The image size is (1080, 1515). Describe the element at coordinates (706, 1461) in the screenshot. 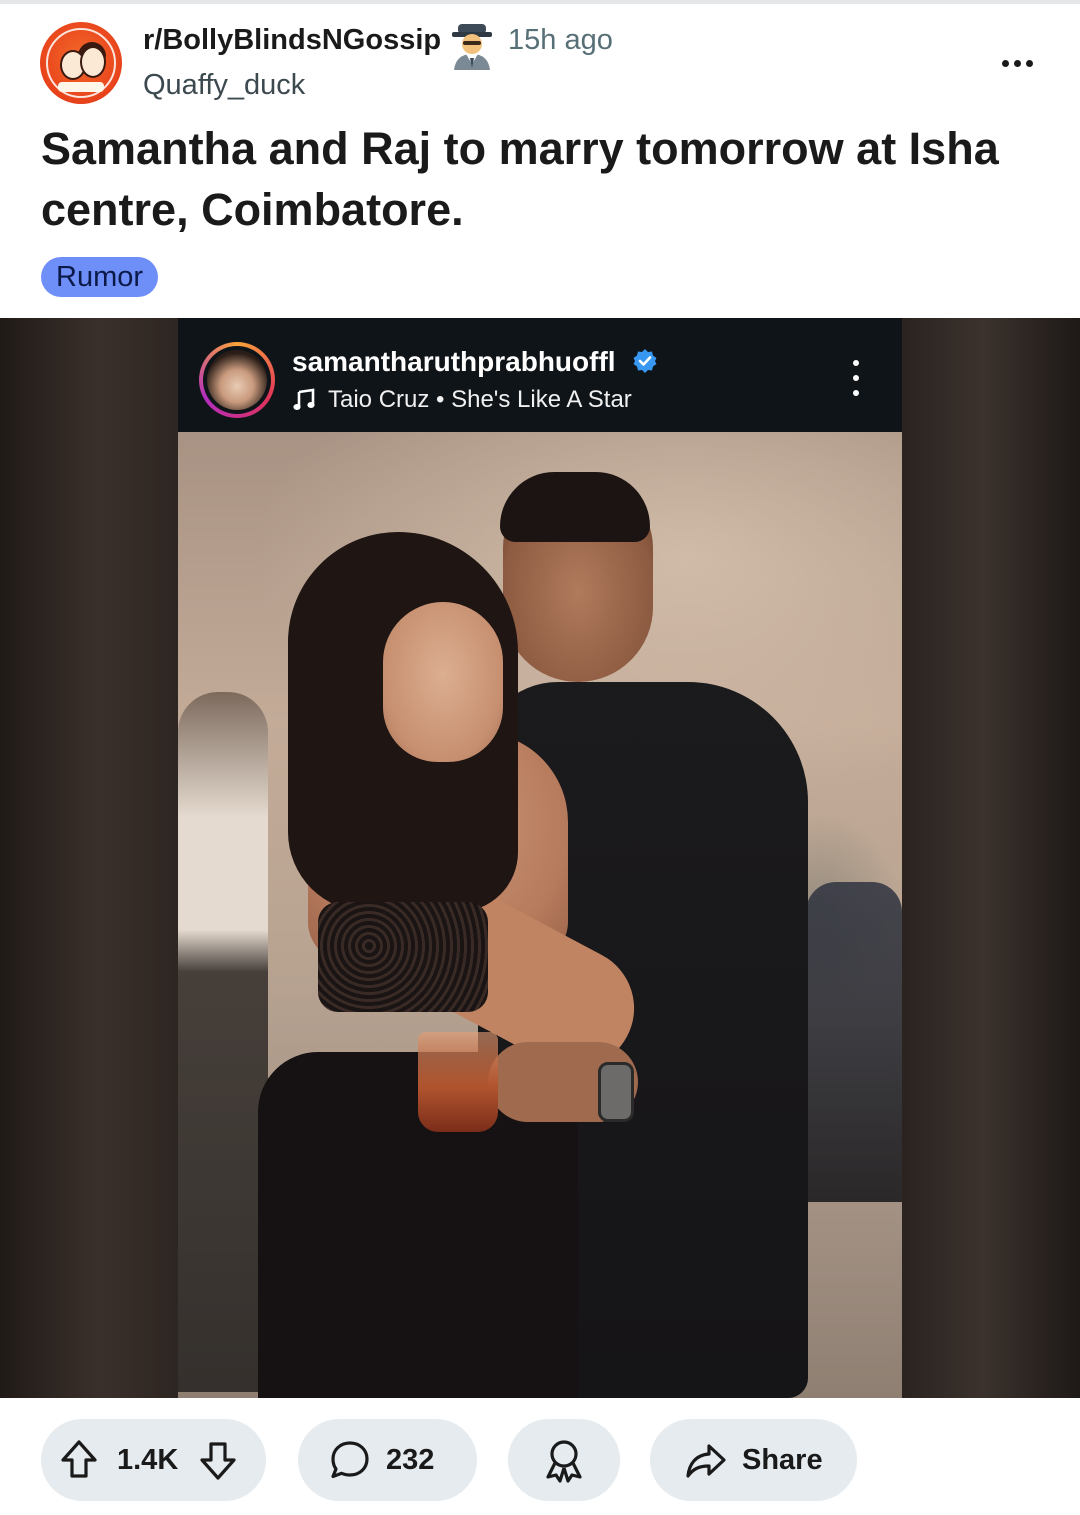

I see `share-arrow-icon` at that location.